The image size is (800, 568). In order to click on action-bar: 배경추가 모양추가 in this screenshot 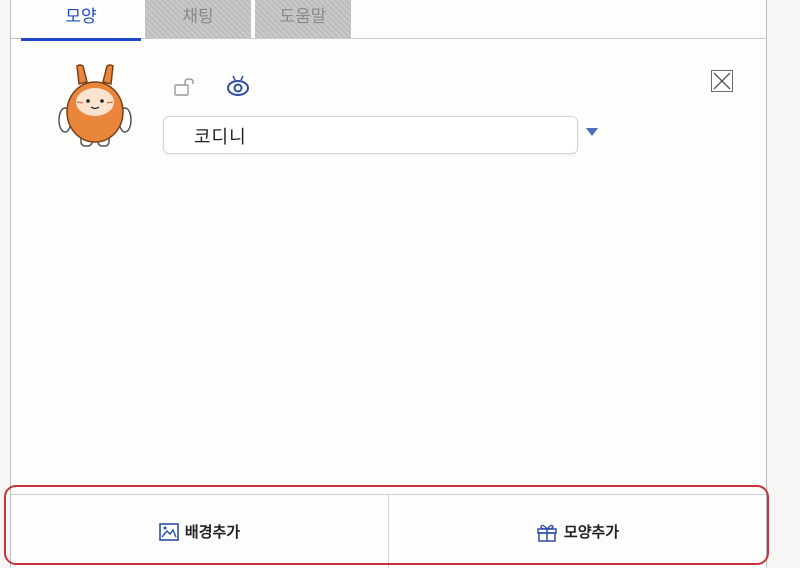, I will do `click(388, 531)`.